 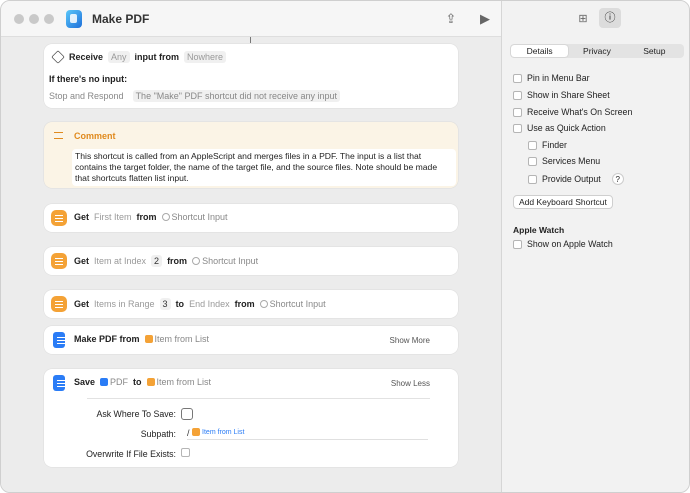 What do you see at coordinates (131, 454) in the screenshot?
I see `overwrite-label: Overwrite If File Exists:` at bounding box center [131, 454].